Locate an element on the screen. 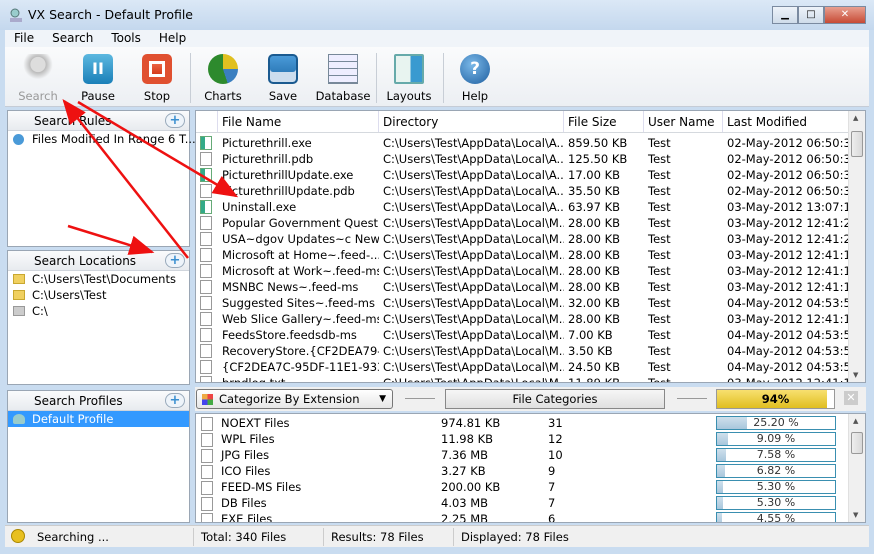  search-button: Search is located at coordinates (38, 77).